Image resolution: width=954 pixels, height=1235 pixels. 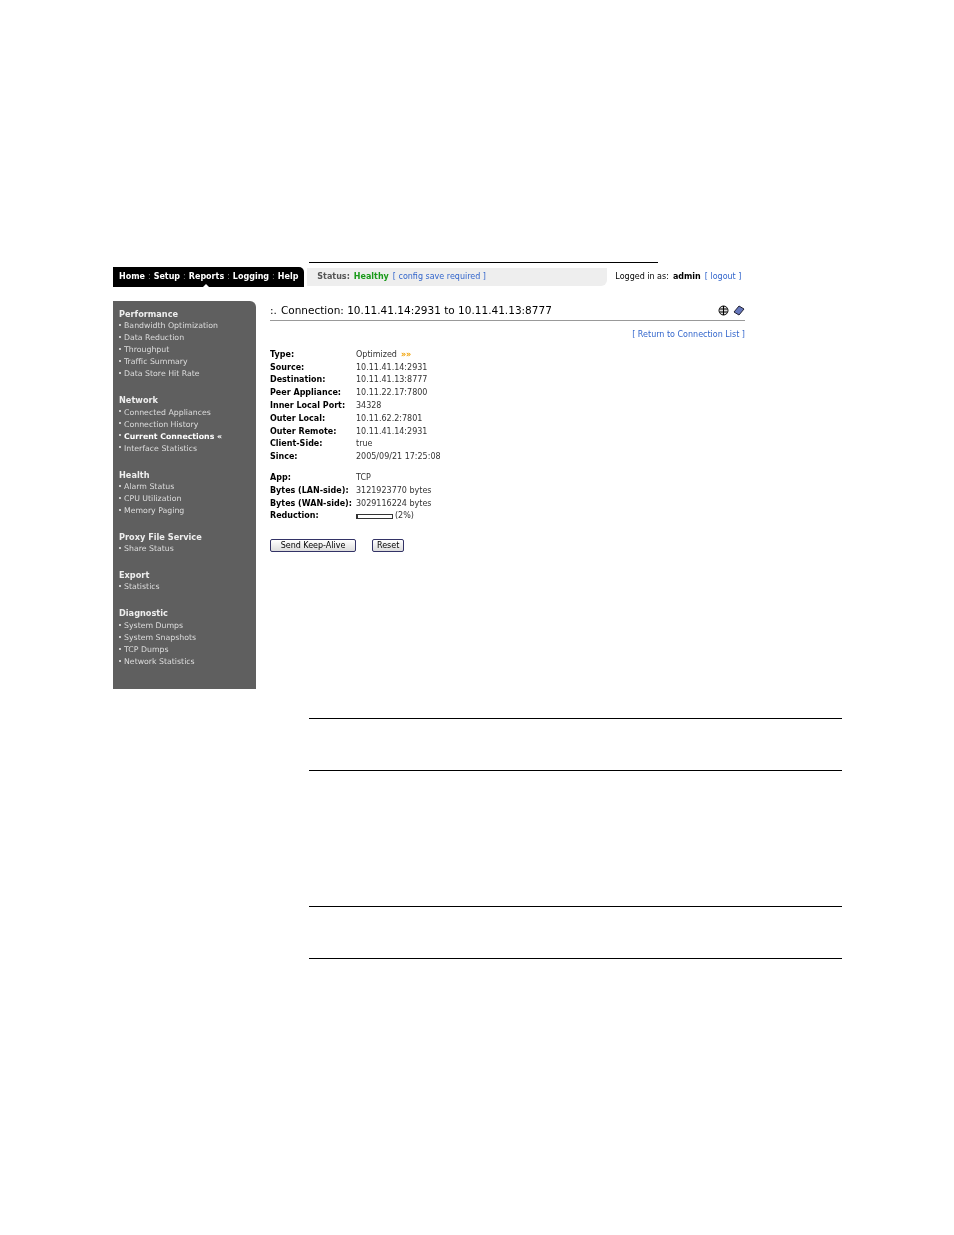 I want to click on field-value: Optimized, so click(x=376, y=354).